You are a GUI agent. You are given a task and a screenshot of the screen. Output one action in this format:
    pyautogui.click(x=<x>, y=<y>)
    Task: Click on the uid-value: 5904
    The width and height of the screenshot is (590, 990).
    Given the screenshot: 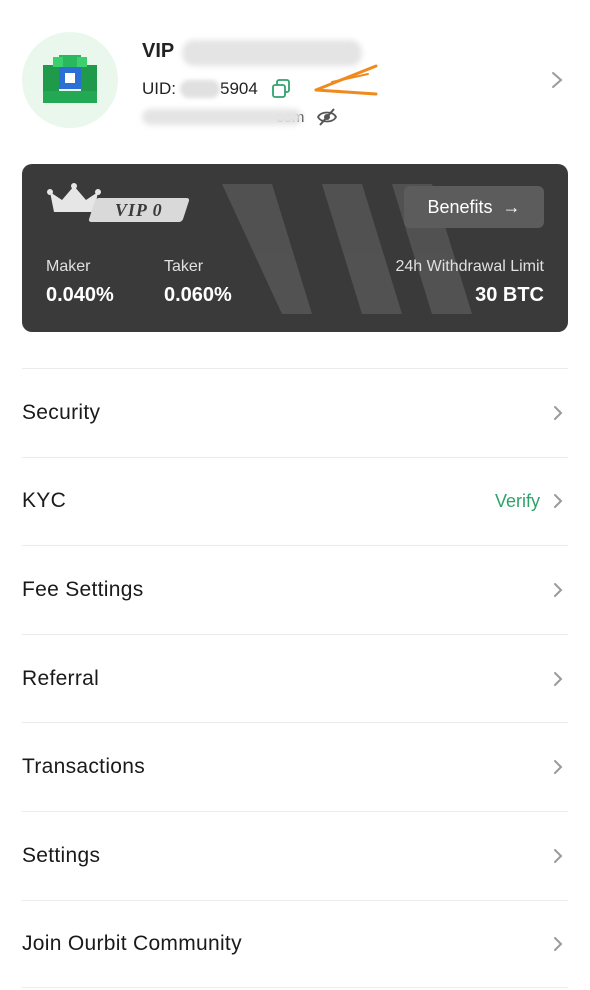 What is the action you would take?
    pyautogui.click(x=239, y=88)
    